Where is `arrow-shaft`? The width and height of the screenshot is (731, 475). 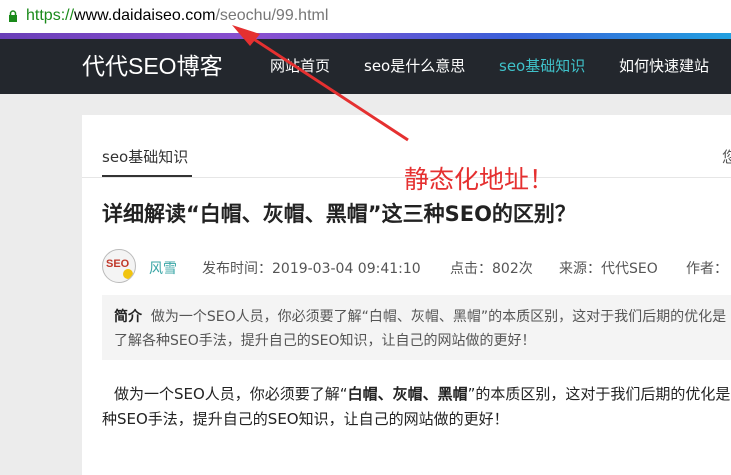
arrow-shaft is located at coordinates (327, 87).